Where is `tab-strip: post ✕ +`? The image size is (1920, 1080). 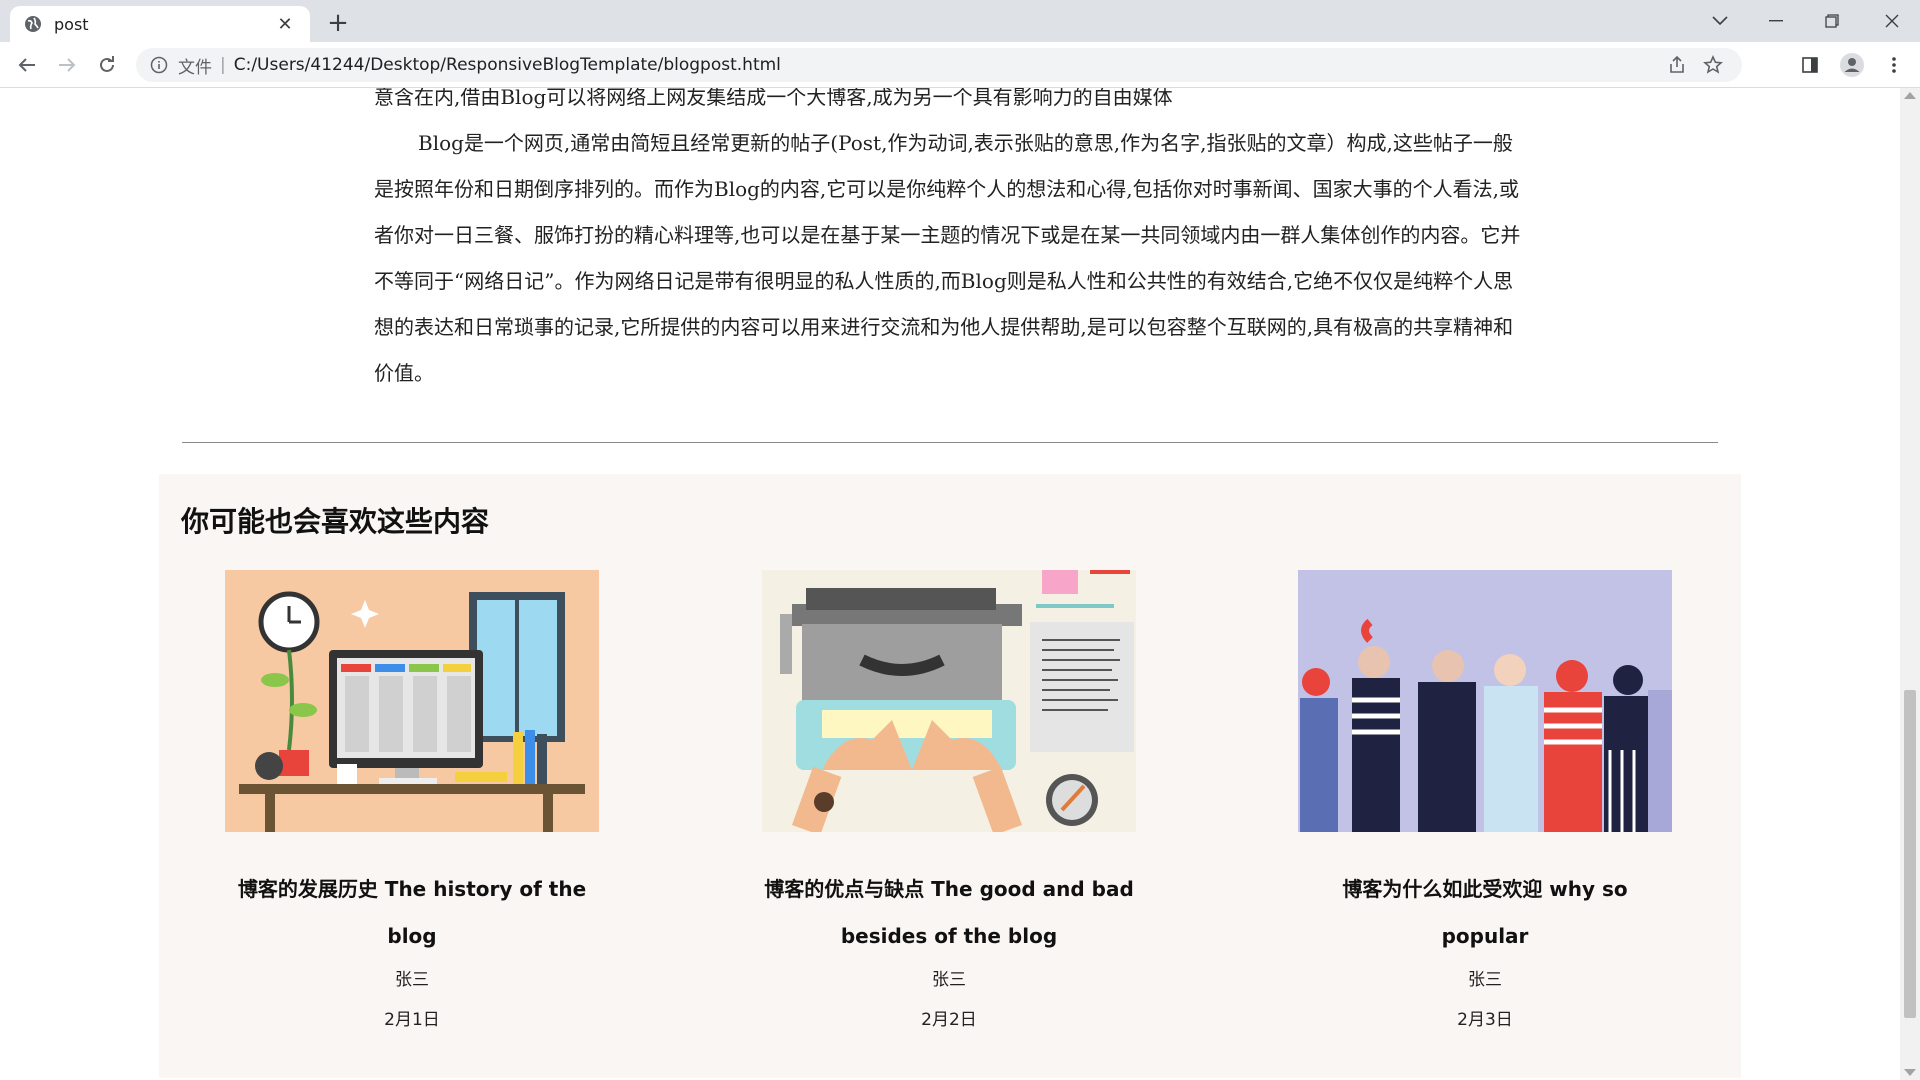
tab-strip: post ✕ + is located at coordinates (960, 21).